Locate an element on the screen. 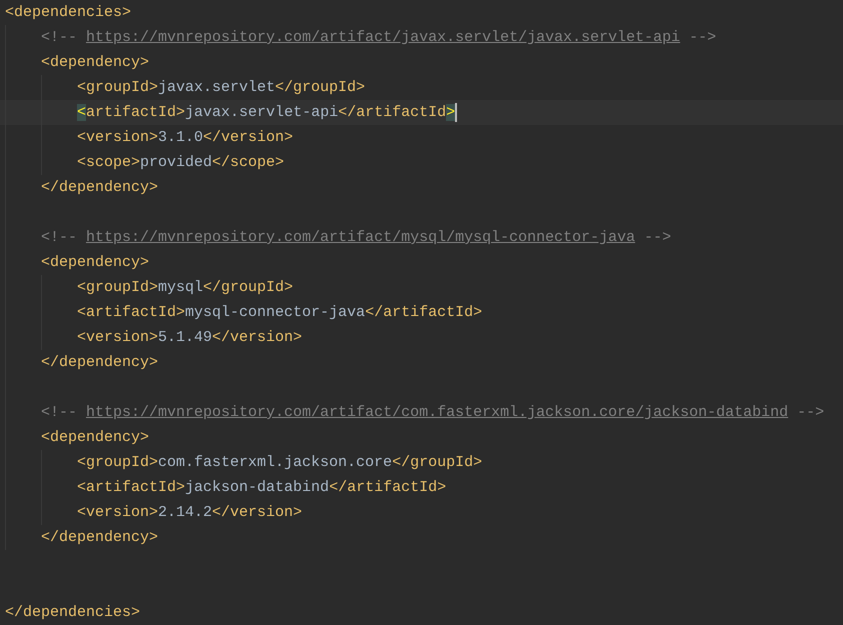  code-line: <version>2.14.2</version> is located at coordinates (189, 513).